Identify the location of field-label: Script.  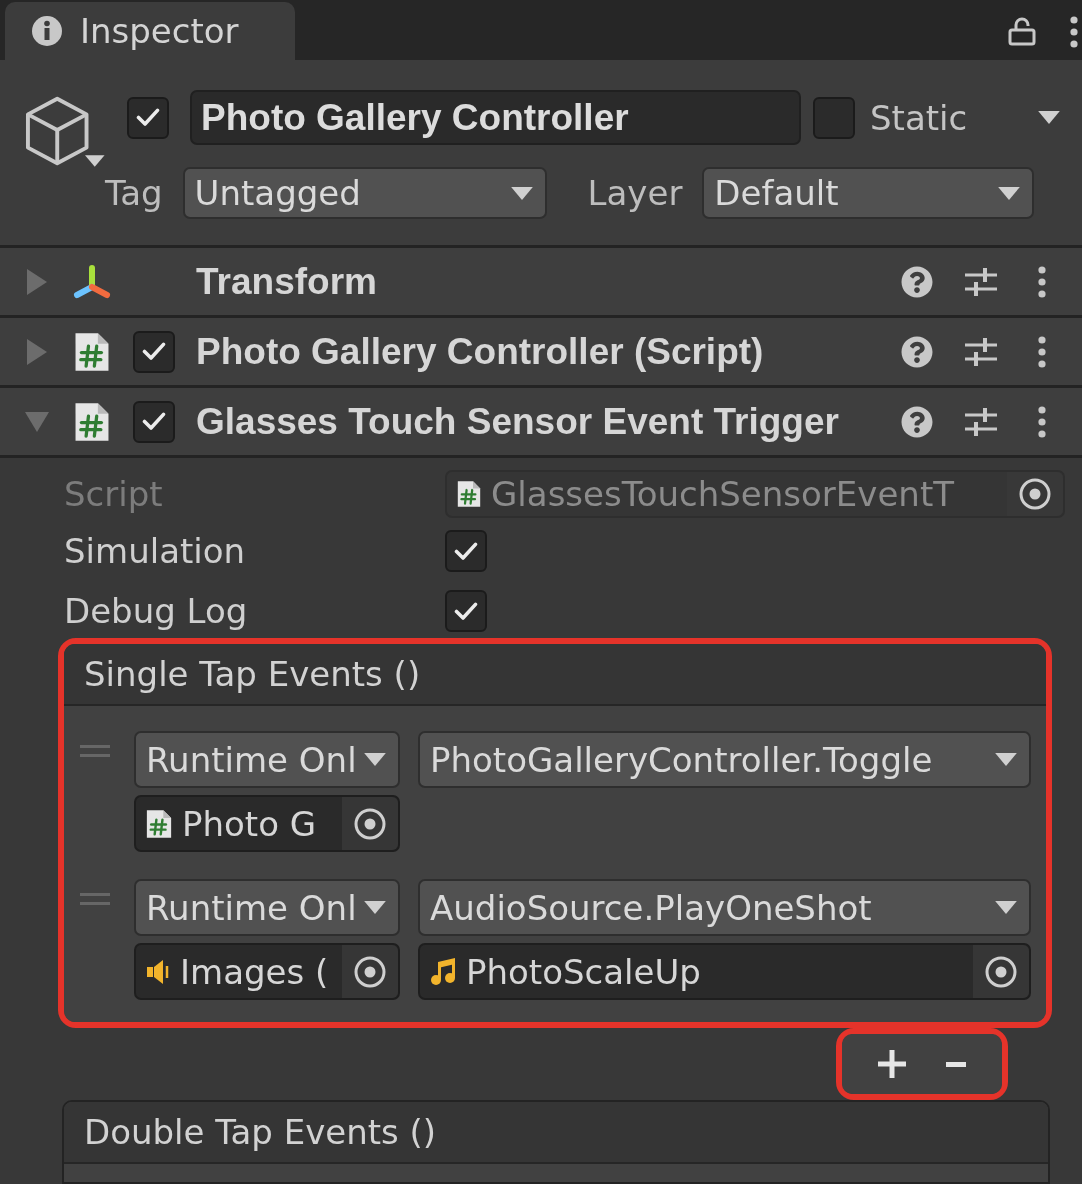
(114, 494).